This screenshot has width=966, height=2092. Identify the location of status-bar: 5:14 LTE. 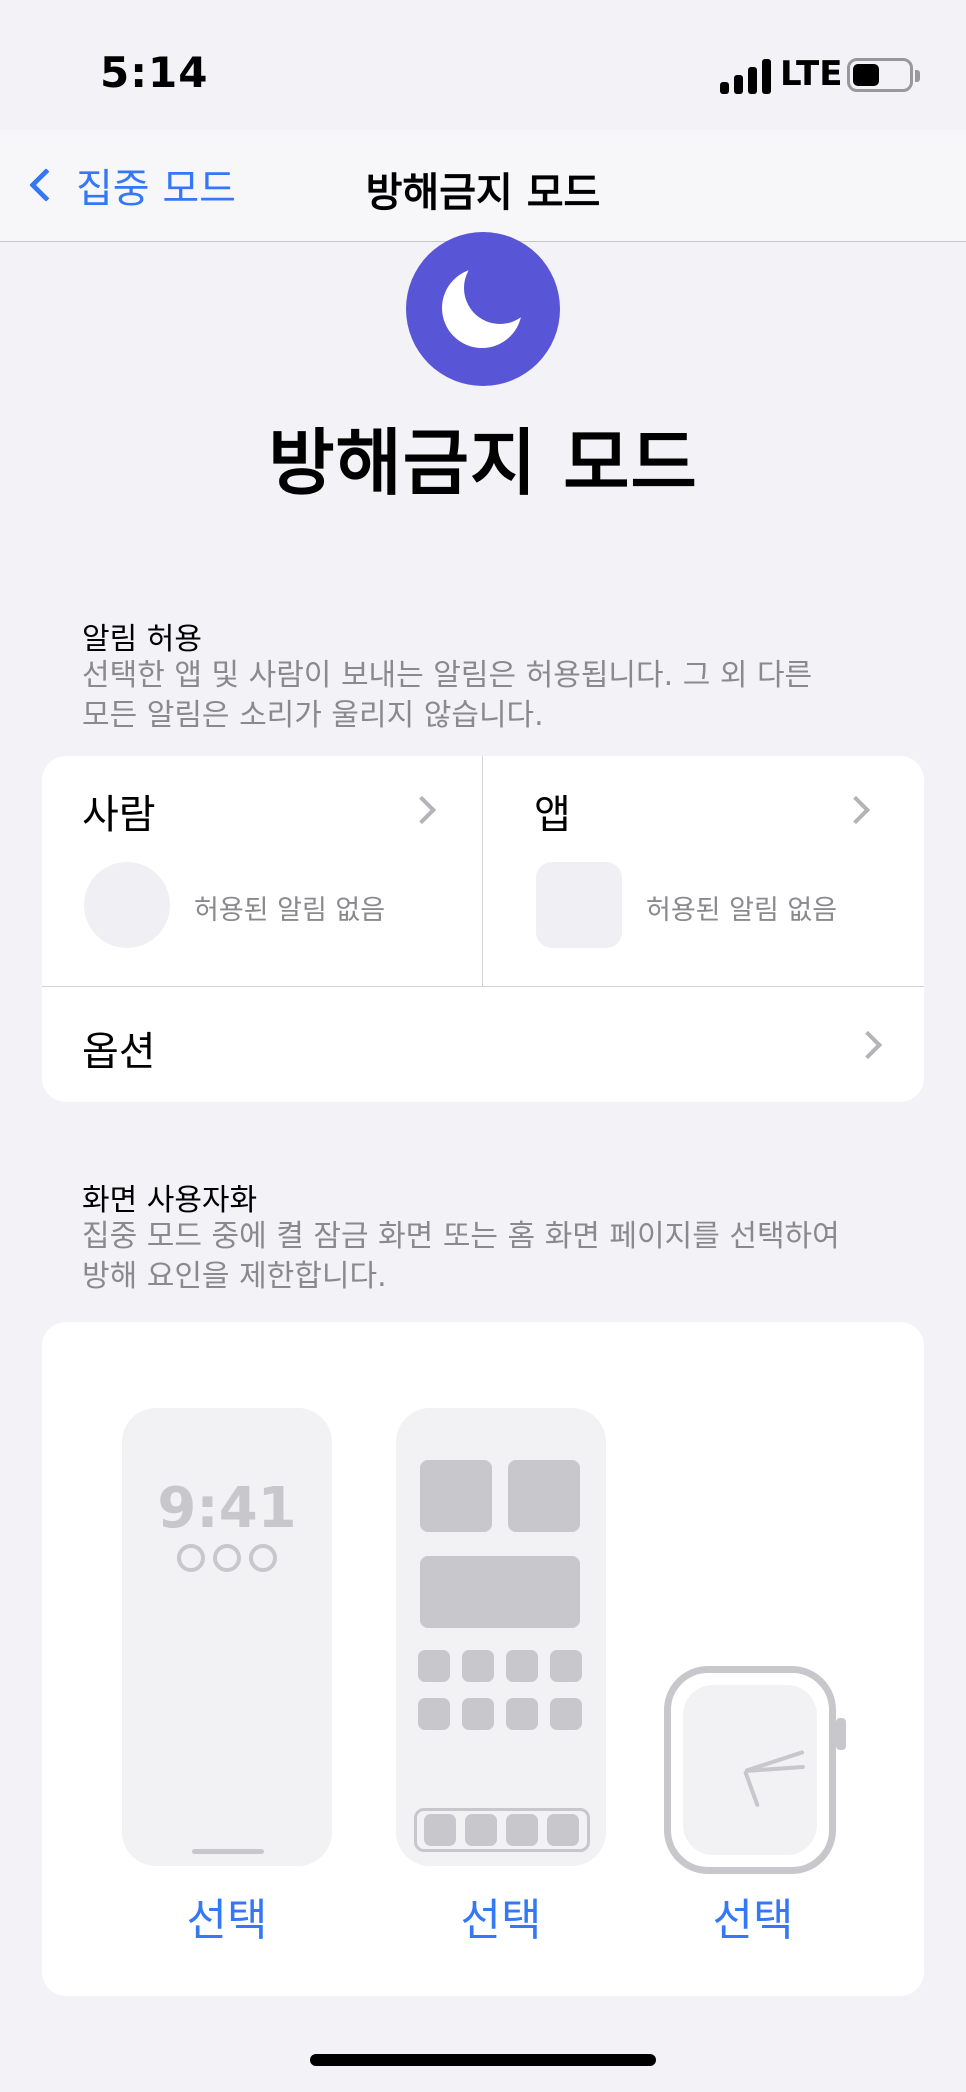
(483, 65).